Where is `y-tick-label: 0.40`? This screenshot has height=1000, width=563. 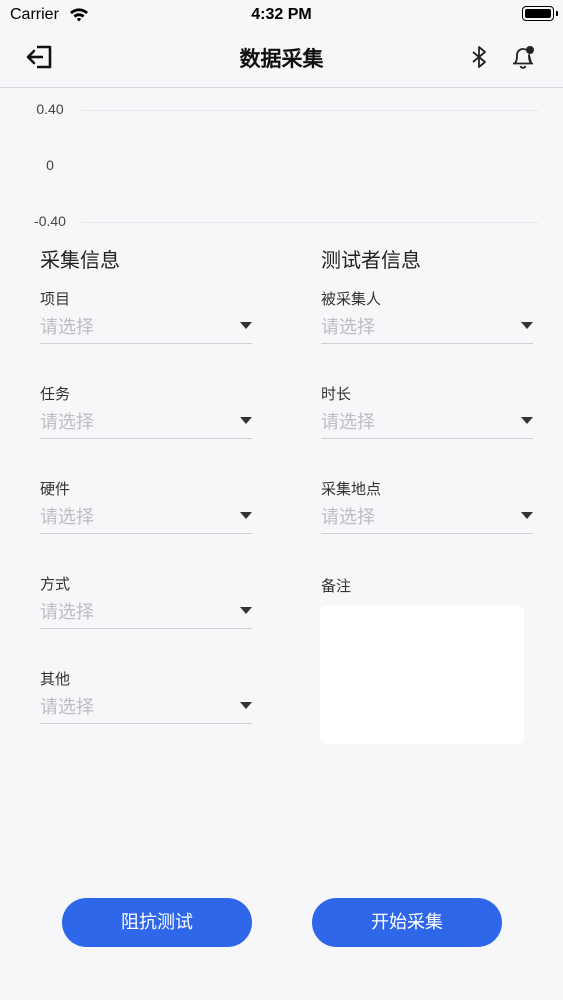
y-tick-label: 0.40 is located at coordinates (50, 109).